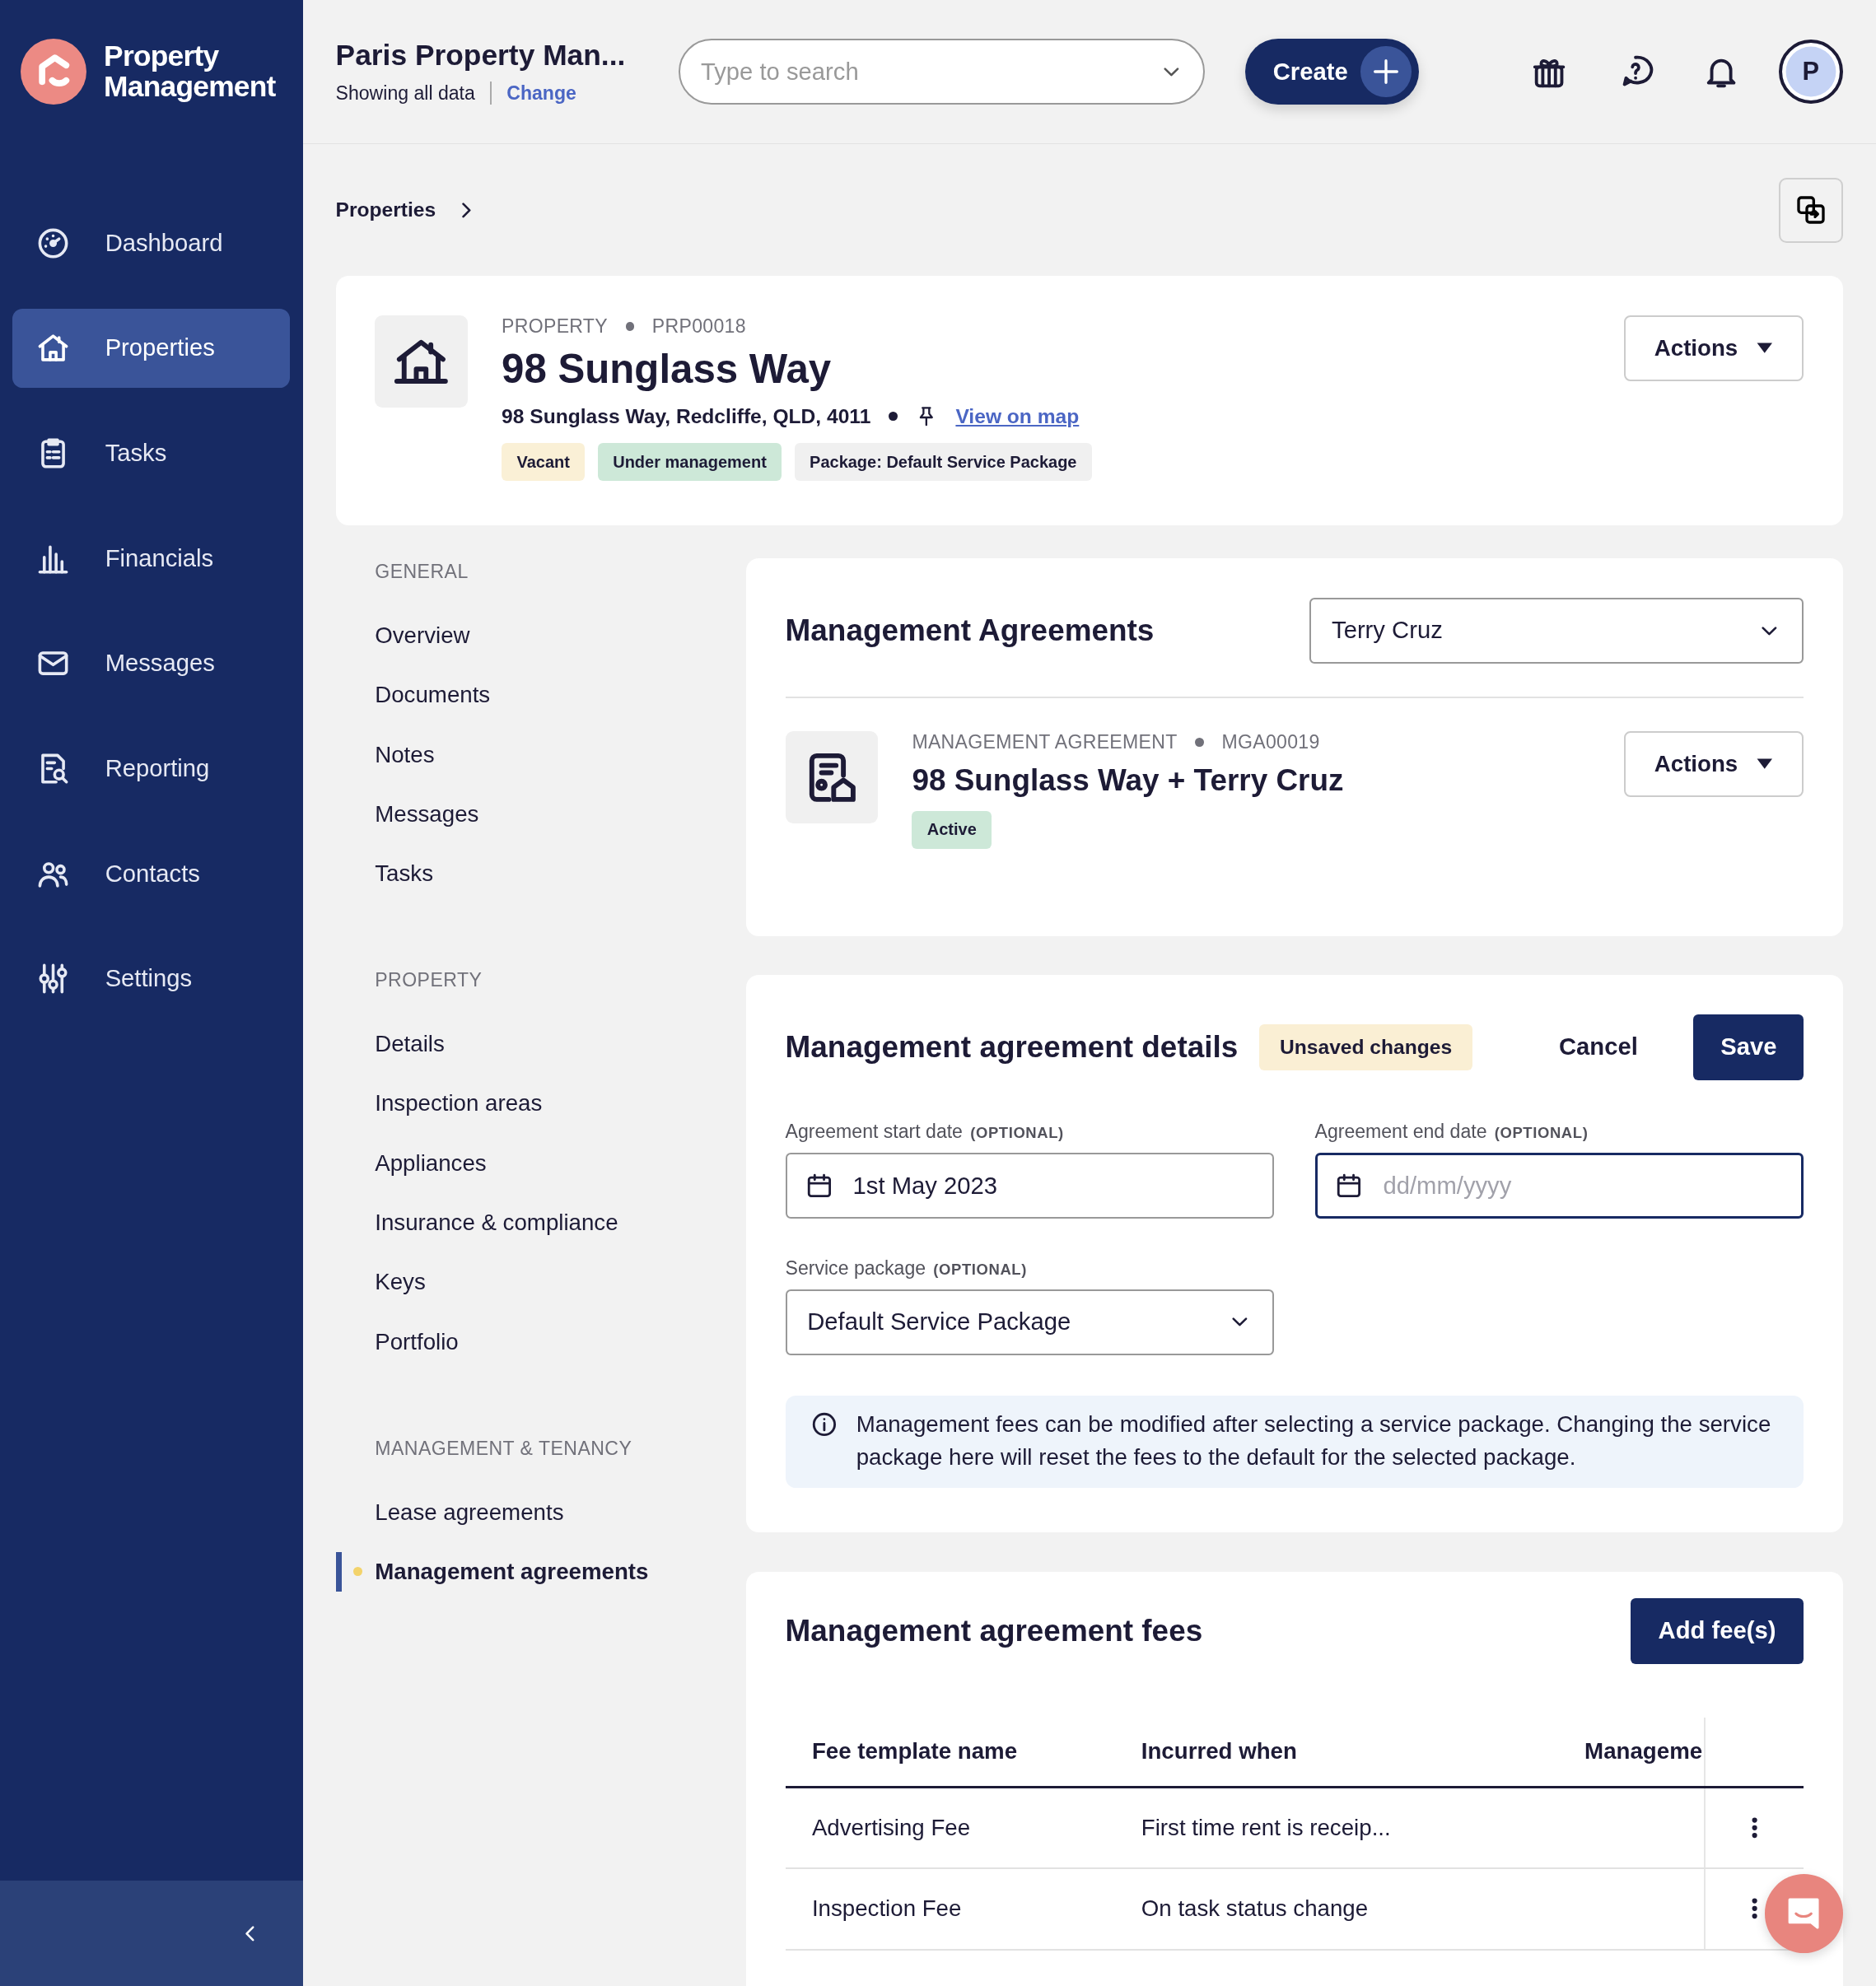 The height and width of the screenshot is (1986, 1876). I want to click on card-title: Management agreement fees, so click(994, 1630).